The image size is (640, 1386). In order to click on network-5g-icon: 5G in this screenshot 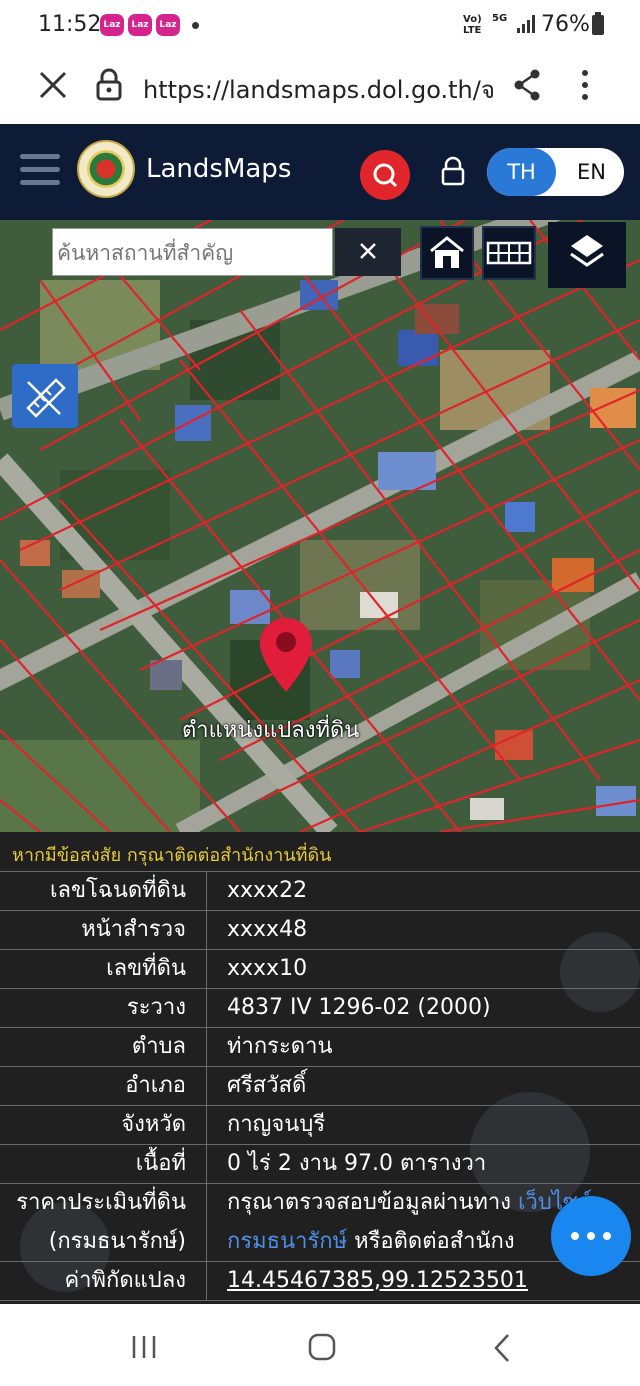, I will do `click(500, 18)`.